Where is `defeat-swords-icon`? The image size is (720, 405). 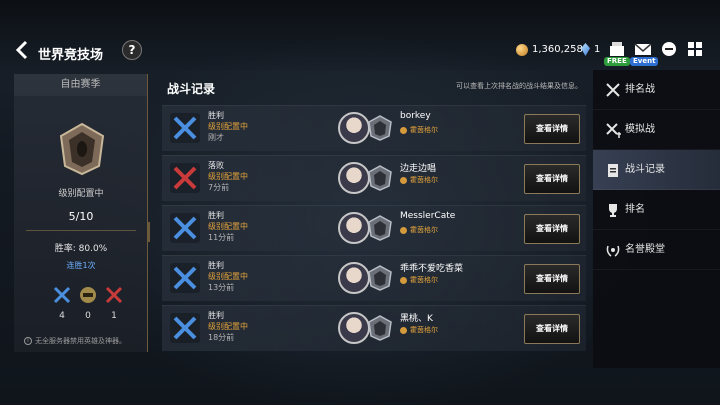 defeat-swords-icon is located at coordinates (185, 178).